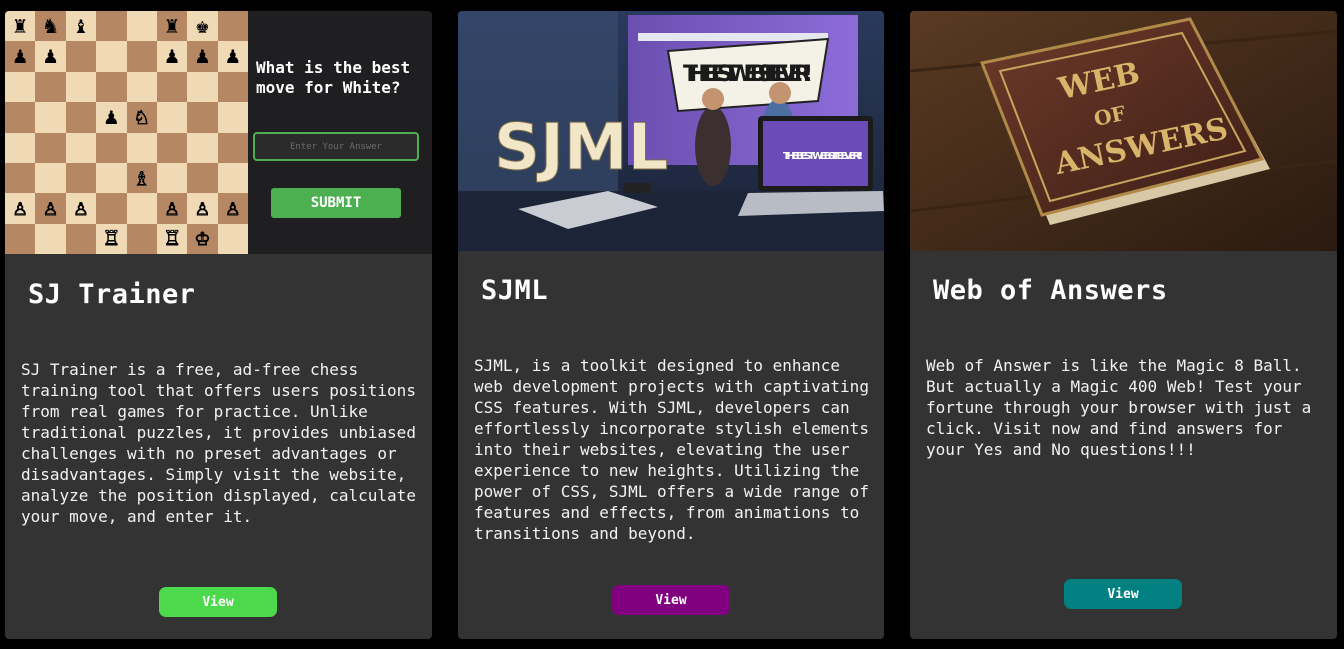 The width and height of the screenshot is (1344, 649). I want to click on card-title: Web of Answers, so click(1050, 290).